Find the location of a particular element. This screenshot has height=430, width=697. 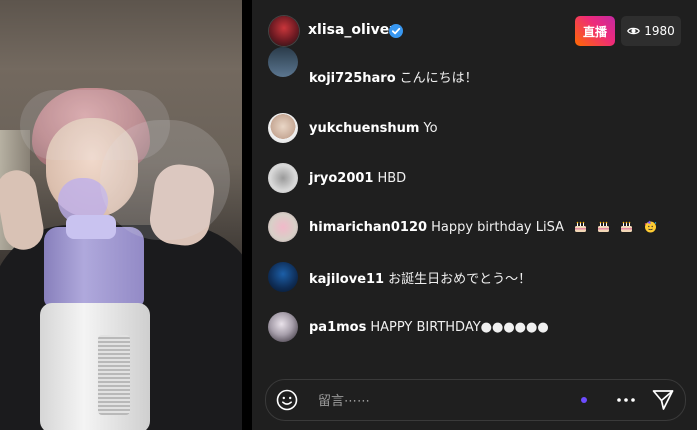

ceiling-background is located at coordinates (121, 35).